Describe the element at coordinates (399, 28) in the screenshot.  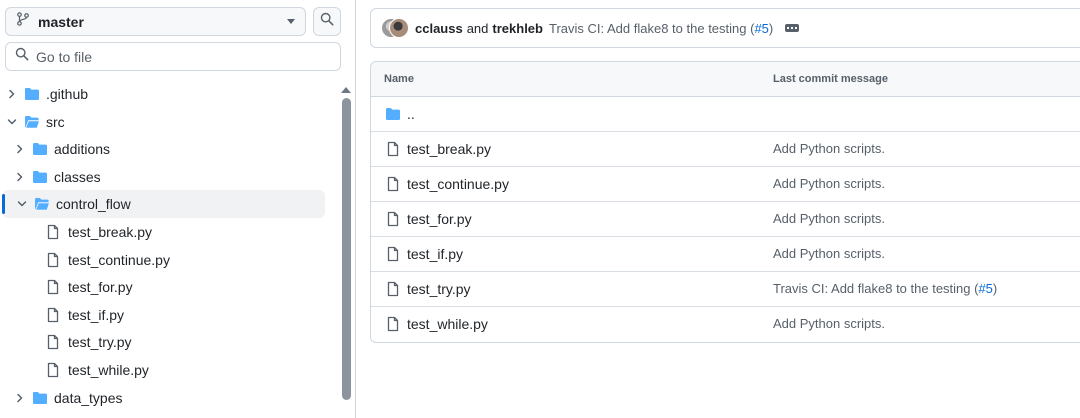
I see `avatar` at that location.